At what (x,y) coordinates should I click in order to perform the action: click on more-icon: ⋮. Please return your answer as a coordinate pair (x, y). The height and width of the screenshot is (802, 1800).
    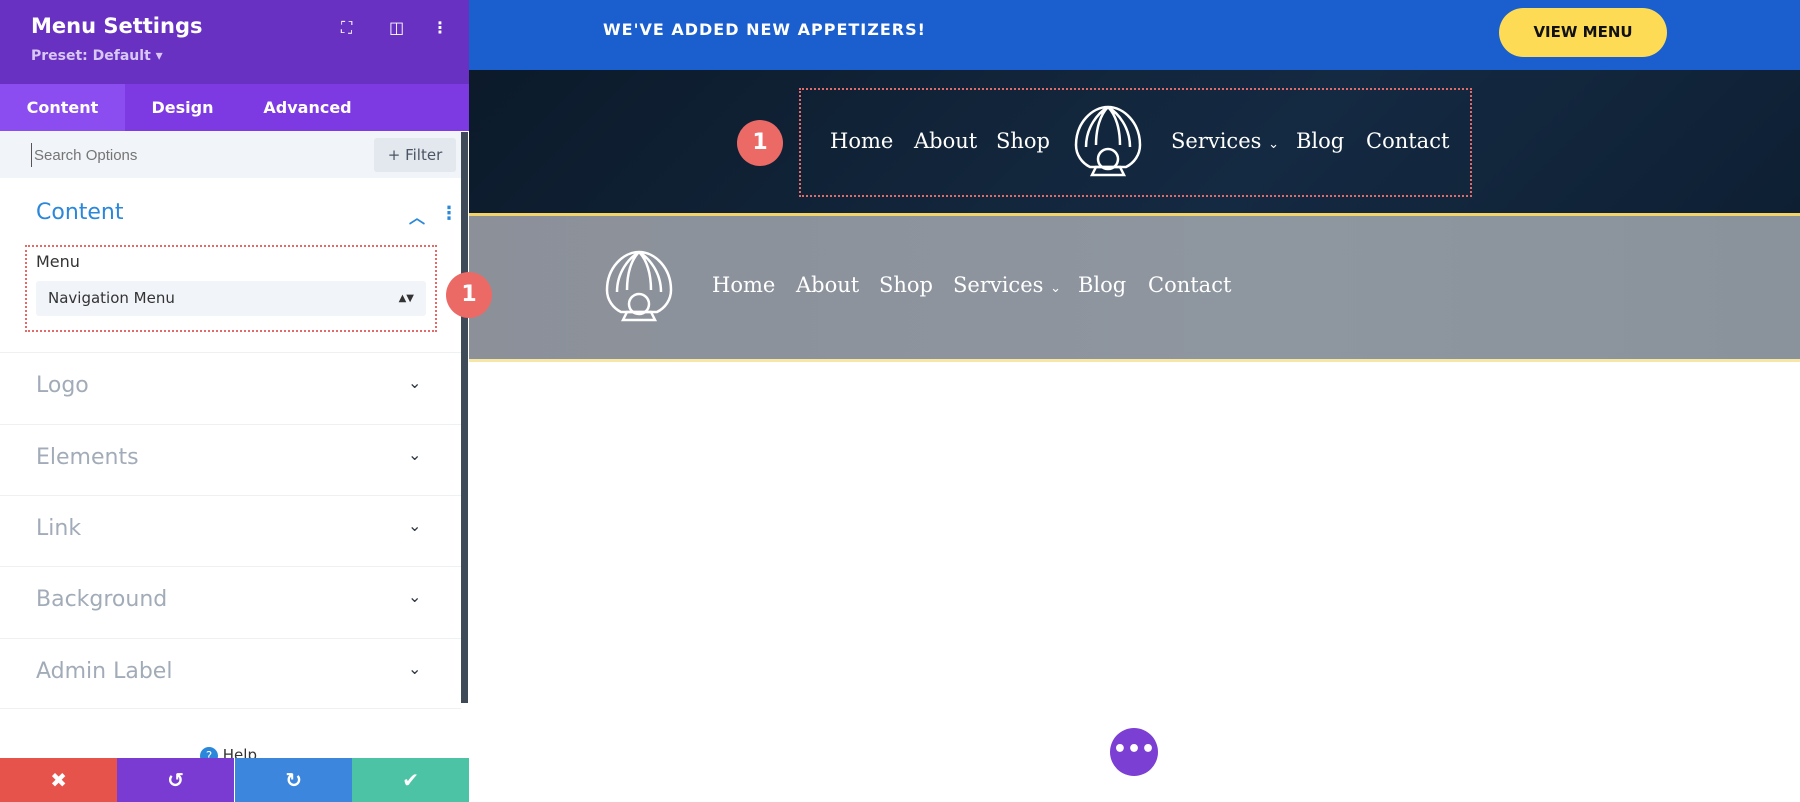
    Looking at the image, I should click on (440, 27).